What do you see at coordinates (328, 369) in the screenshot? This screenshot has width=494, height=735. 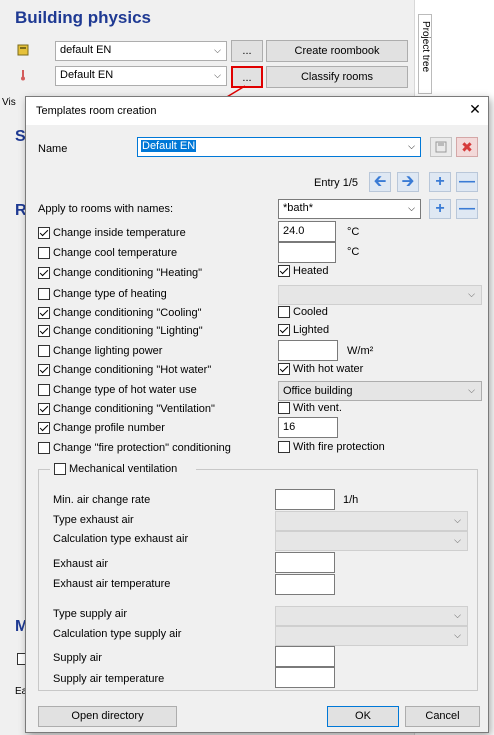 I see `with-hot-water-label: With hot water` at bounding box center [328, 369].